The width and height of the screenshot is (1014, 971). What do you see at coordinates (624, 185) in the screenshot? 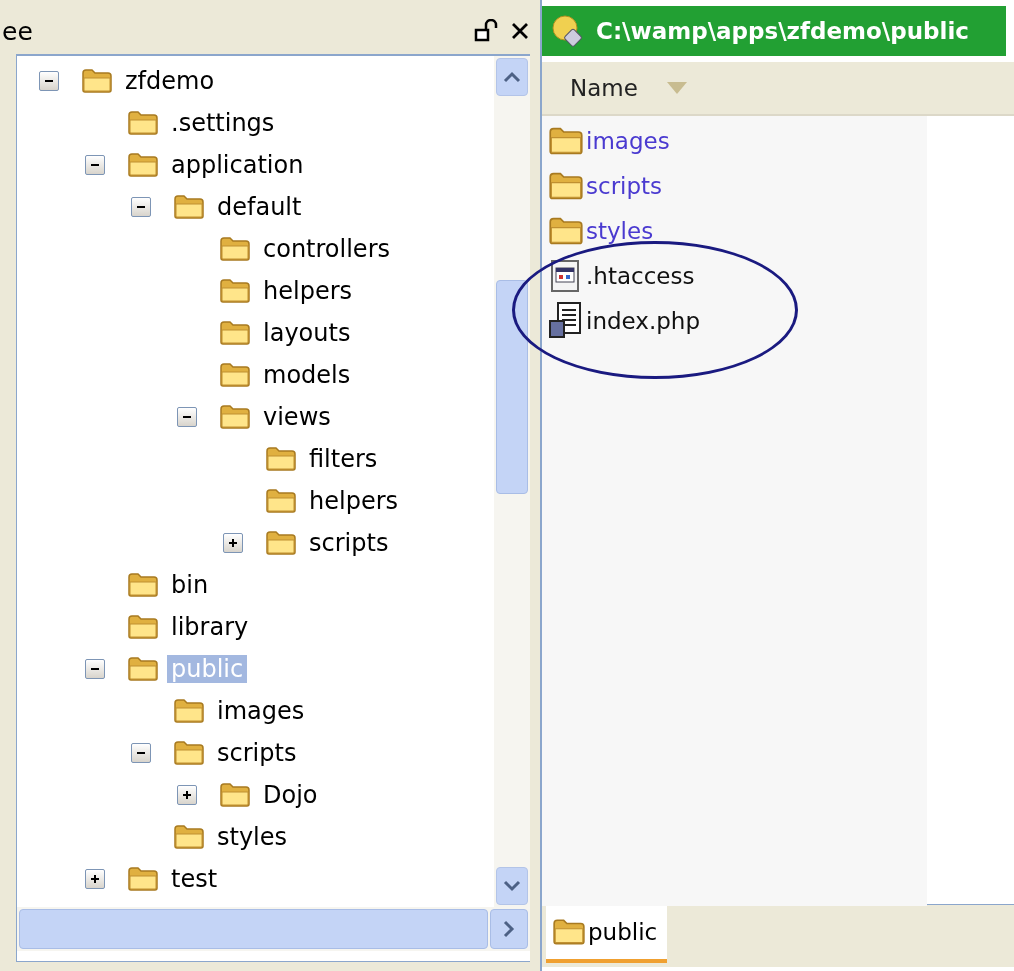
I see `file-name: scripts` at bounding box center [624, 185].